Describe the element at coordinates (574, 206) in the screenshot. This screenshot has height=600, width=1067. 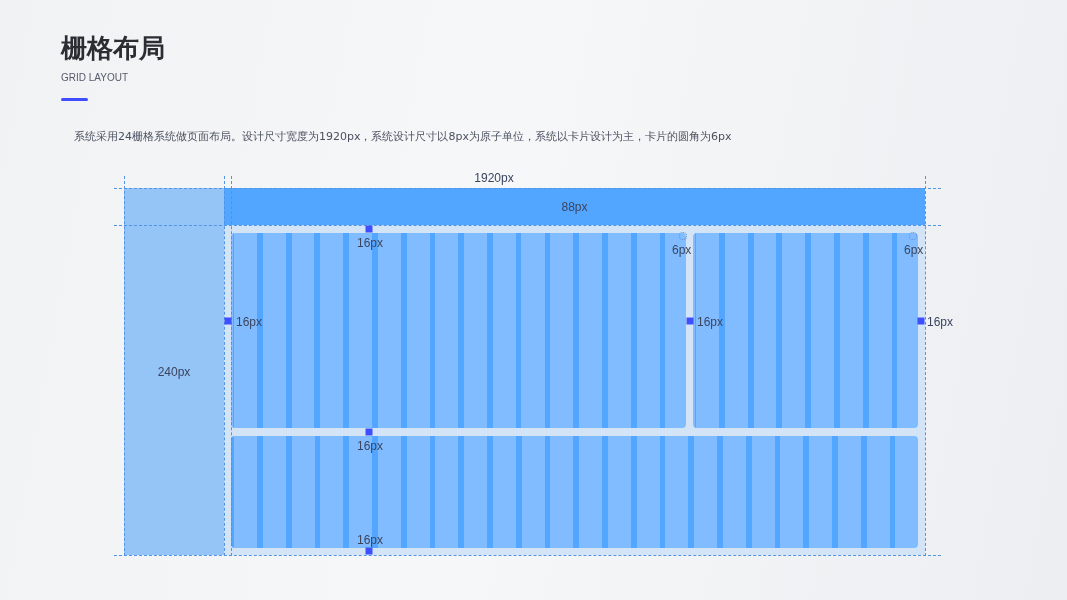
I see `header-height-label: 88px` at that location.